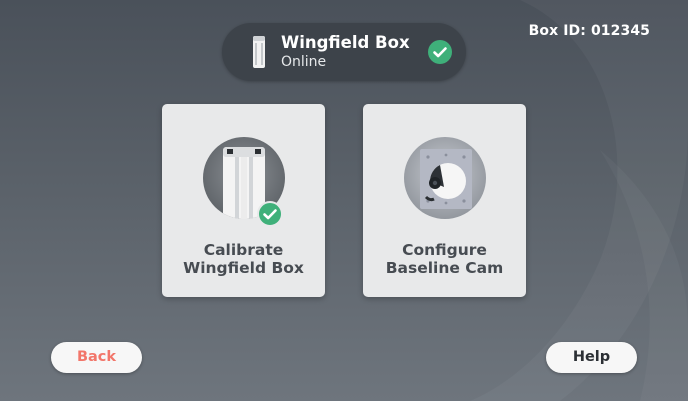  What do you see at coordinates (591, 357) in the screenshot?
I see `help-button: Help` at bounding box center [591, 357].